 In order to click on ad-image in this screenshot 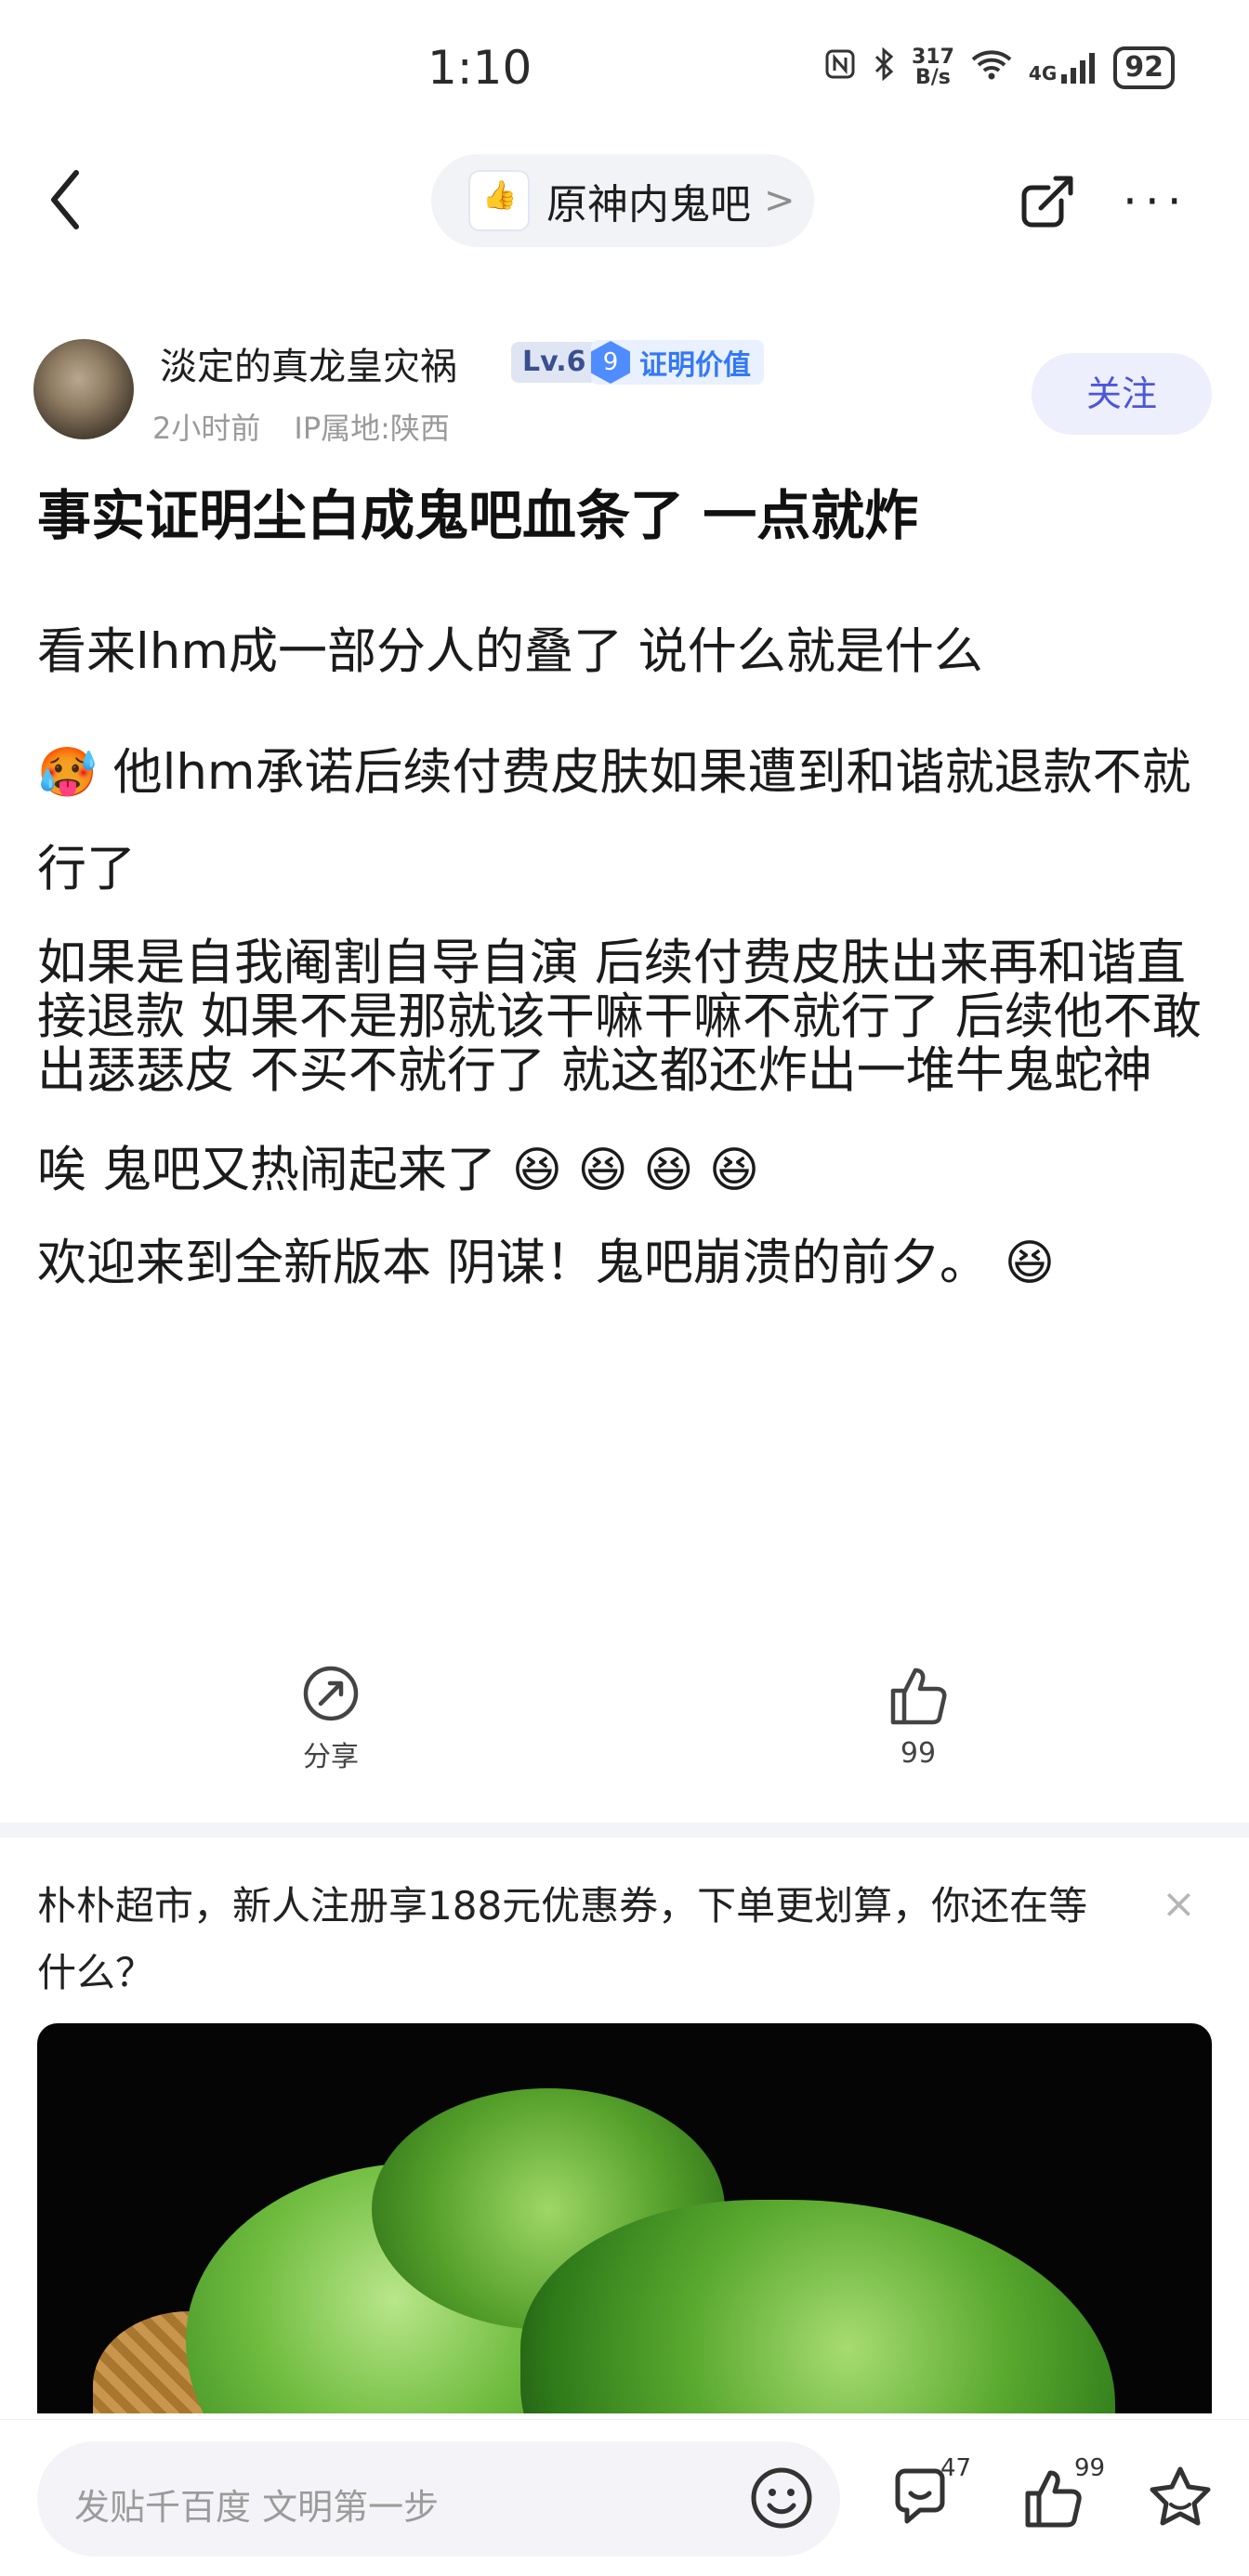, I will do `click(624, 2218)`.